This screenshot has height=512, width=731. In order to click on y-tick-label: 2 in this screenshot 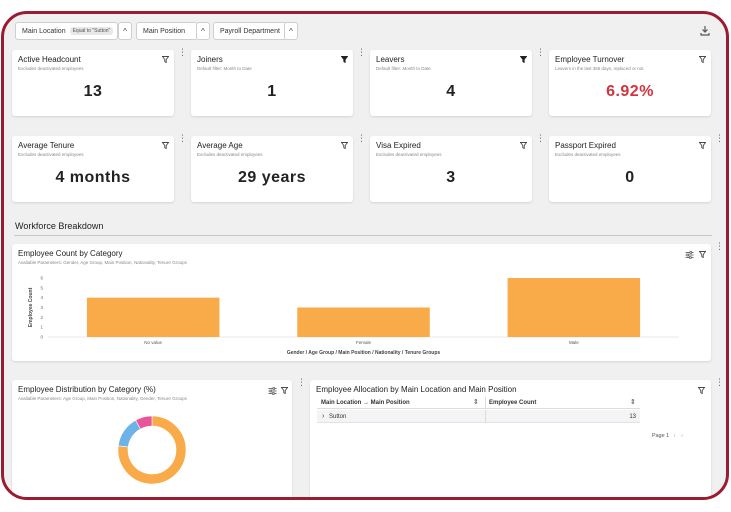, I will do `click(41, 317)`.